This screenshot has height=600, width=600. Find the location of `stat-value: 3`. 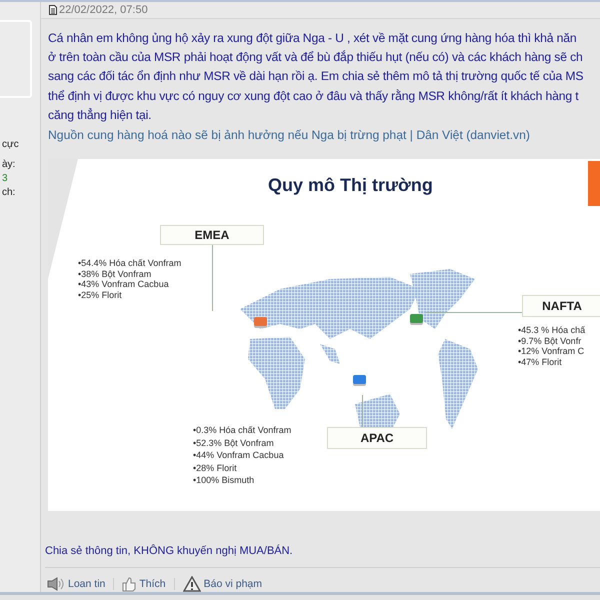

stat-value: 3 is located at coordinates (5, 179).